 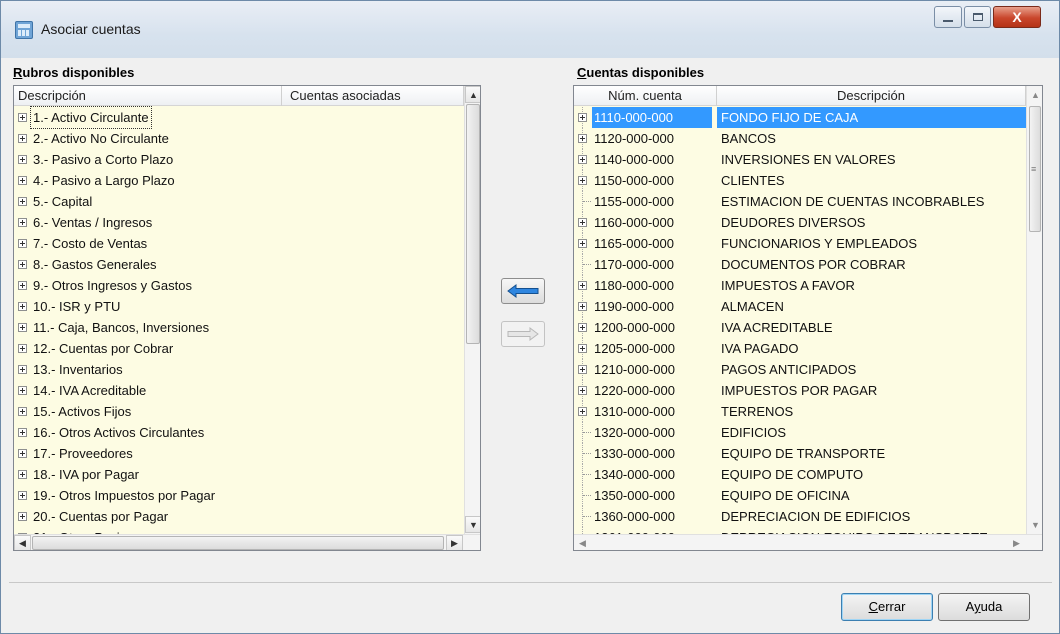 I want to click on account-row: 1120-000-000 BANCOS, so click(x=808, y=138).